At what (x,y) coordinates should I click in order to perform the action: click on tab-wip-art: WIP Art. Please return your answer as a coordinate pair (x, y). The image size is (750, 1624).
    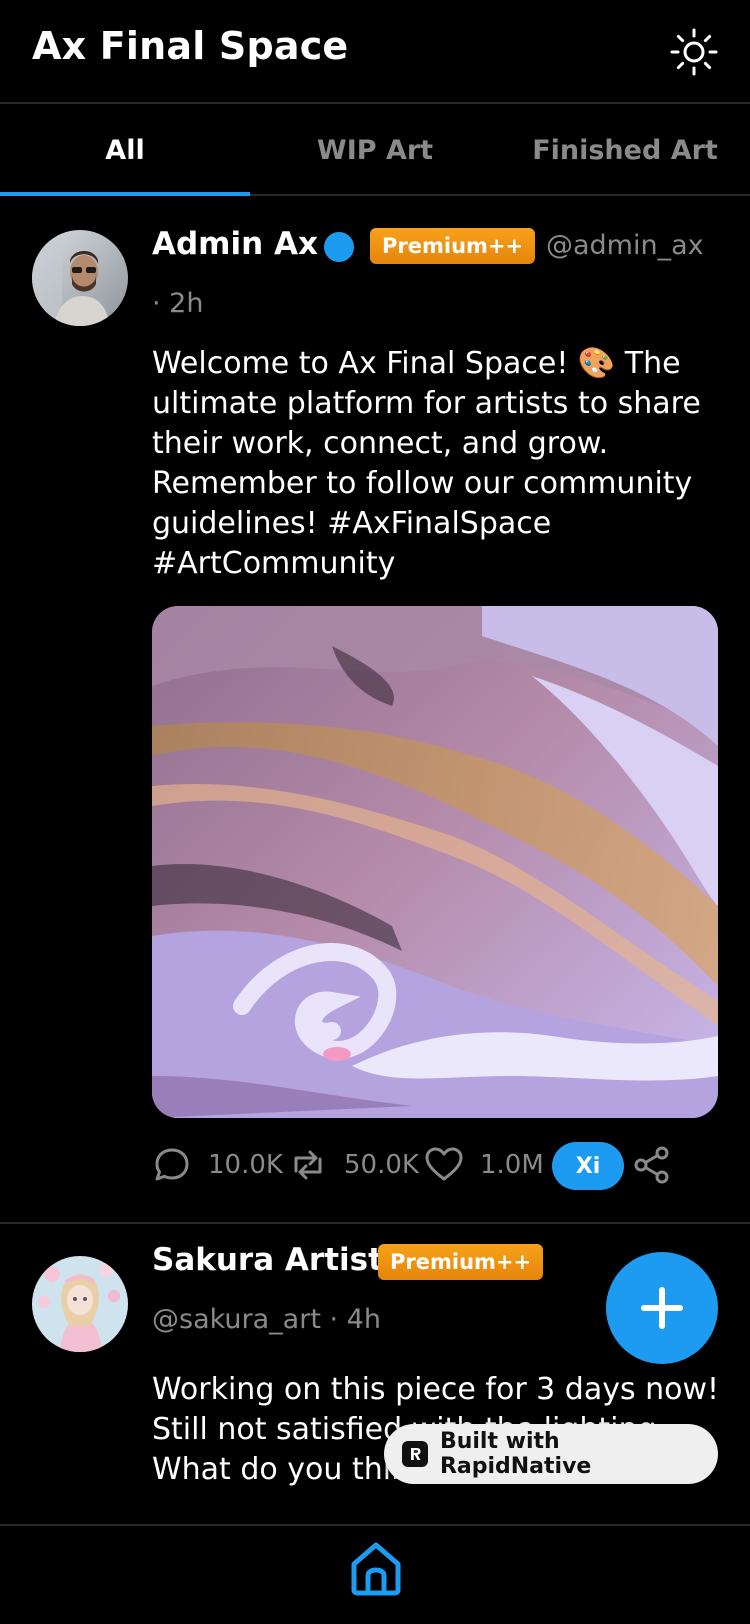
    Looking at the image, I should click on (375, 150).